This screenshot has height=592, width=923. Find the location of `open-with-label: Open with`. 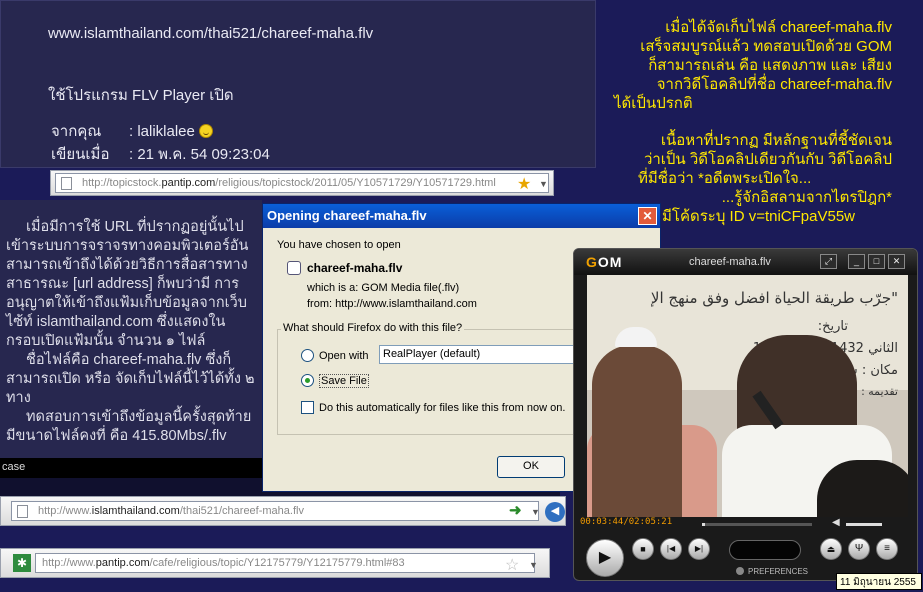

open-with-label: Open with is located at coordinates (344, 356).